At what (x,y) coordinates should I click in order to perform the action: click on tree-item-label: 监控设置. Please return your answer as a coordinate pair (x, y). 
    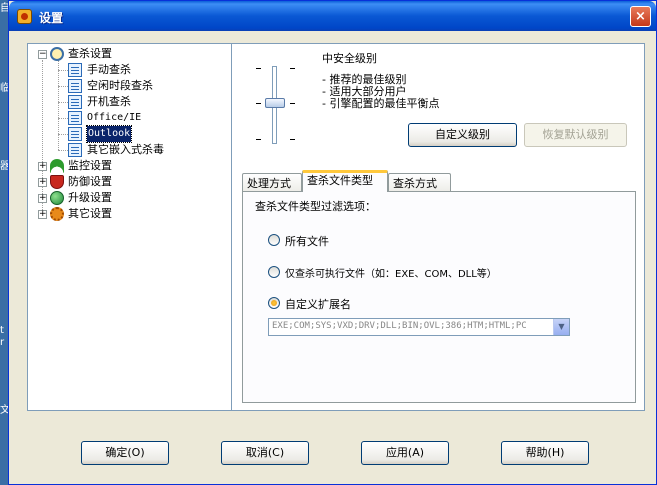
    Looking at the image, I should click on (90, 165).